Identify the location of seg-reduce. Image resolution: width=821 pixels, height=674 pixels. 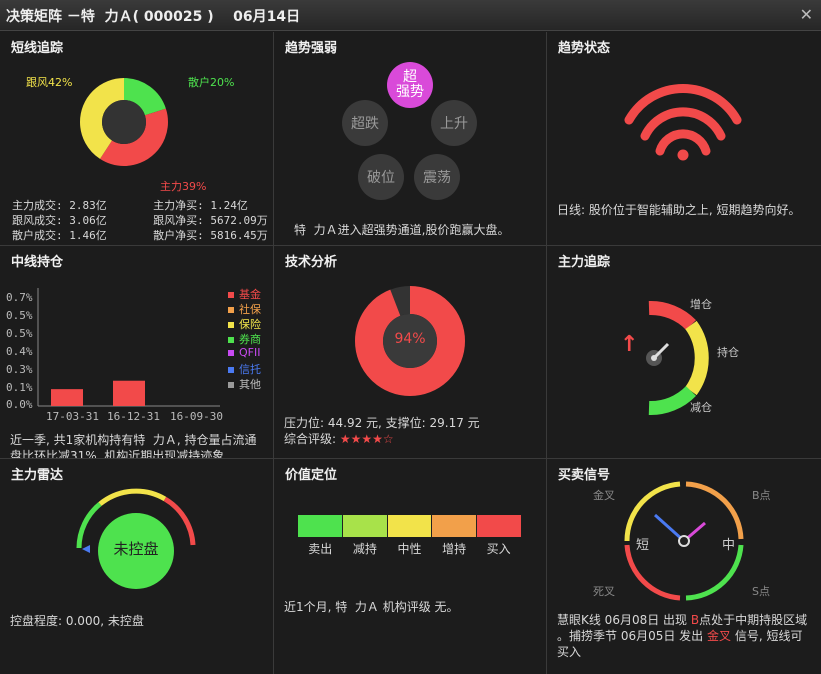
(365, 526).